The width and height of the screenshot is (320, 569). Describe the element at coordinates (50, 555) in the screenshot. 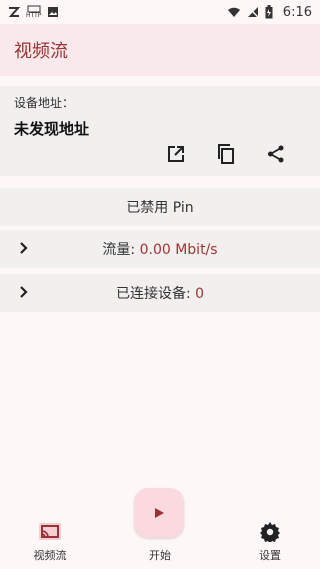

I see `nav-stream-label: 视频流` at that location.